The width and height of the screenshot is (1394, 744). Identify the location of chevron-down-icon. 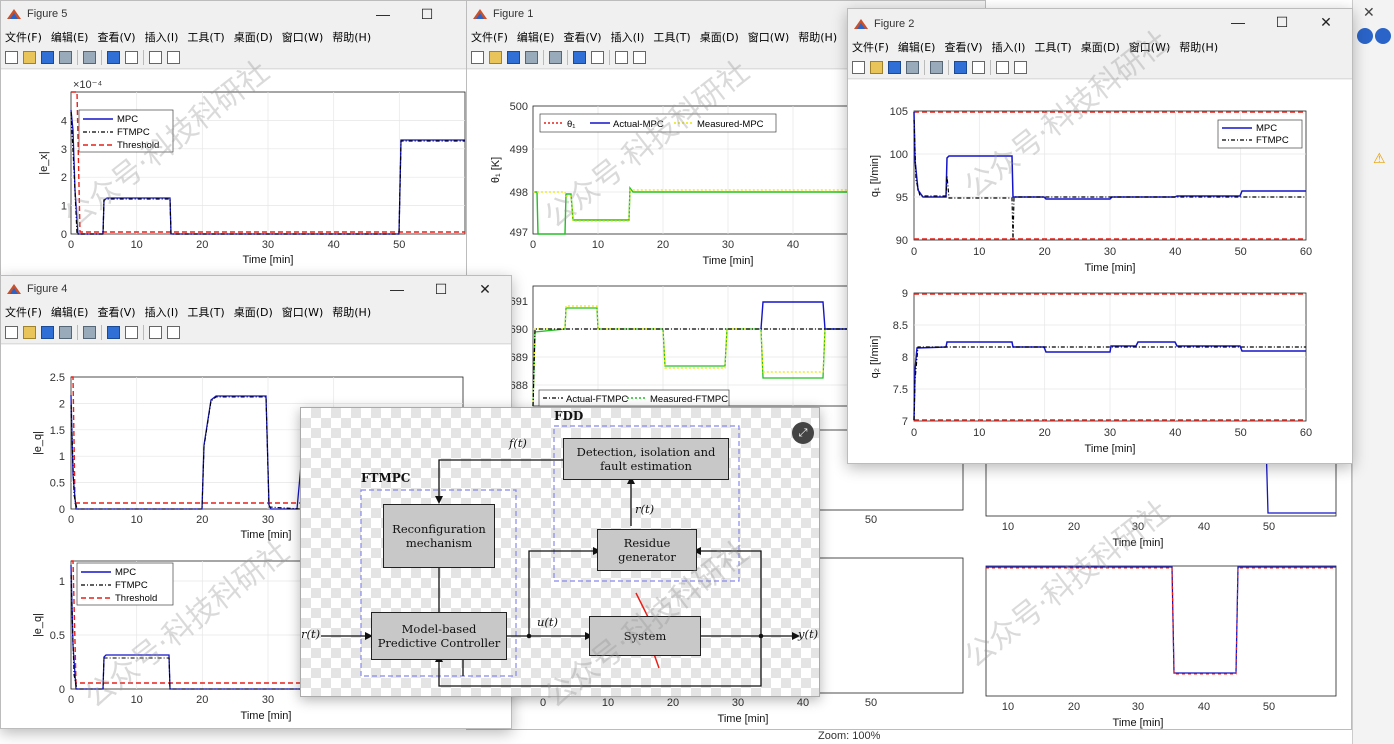
(1383, 36).